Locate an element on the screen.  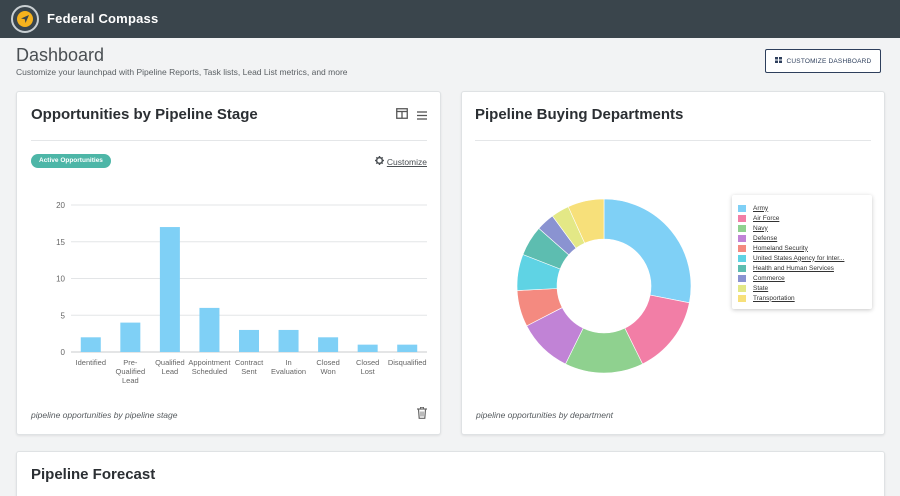
customize-link-label: Customize is located at coordinates (406, 161).